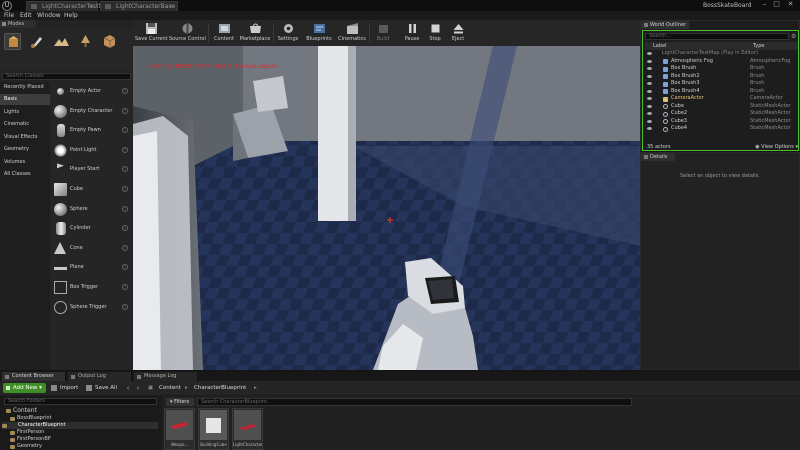 The height and width of the screenshot is (450, 800). Describe the element at coordinates (721, 54) in the screenshot. I see `outliner-row-level: LightCharacterTestMap (Play in Editor)` at that location.